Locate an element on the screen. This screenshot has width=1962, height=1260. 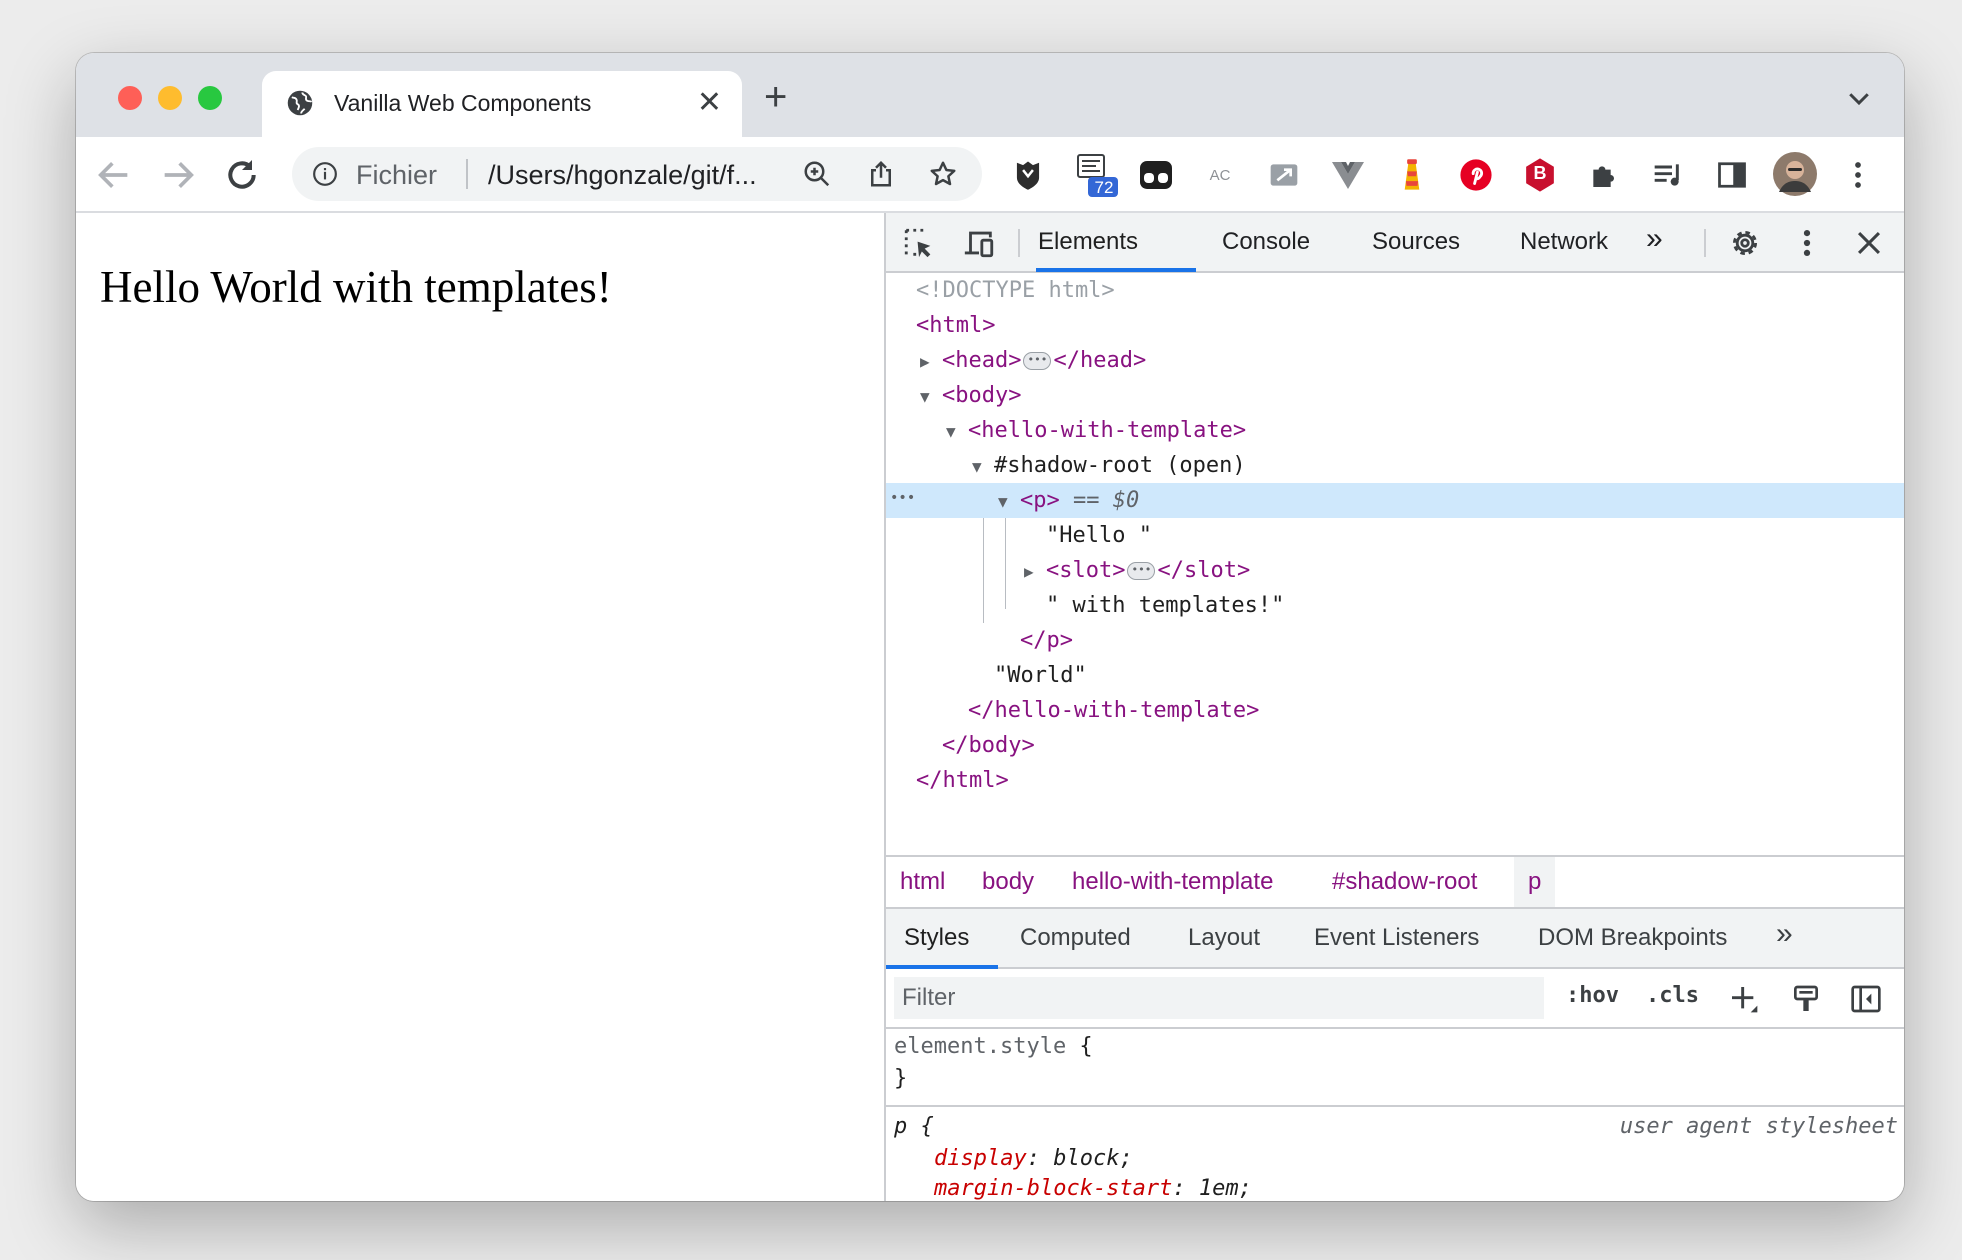
paint-brush-icon is located at coordinates (1806, 999).